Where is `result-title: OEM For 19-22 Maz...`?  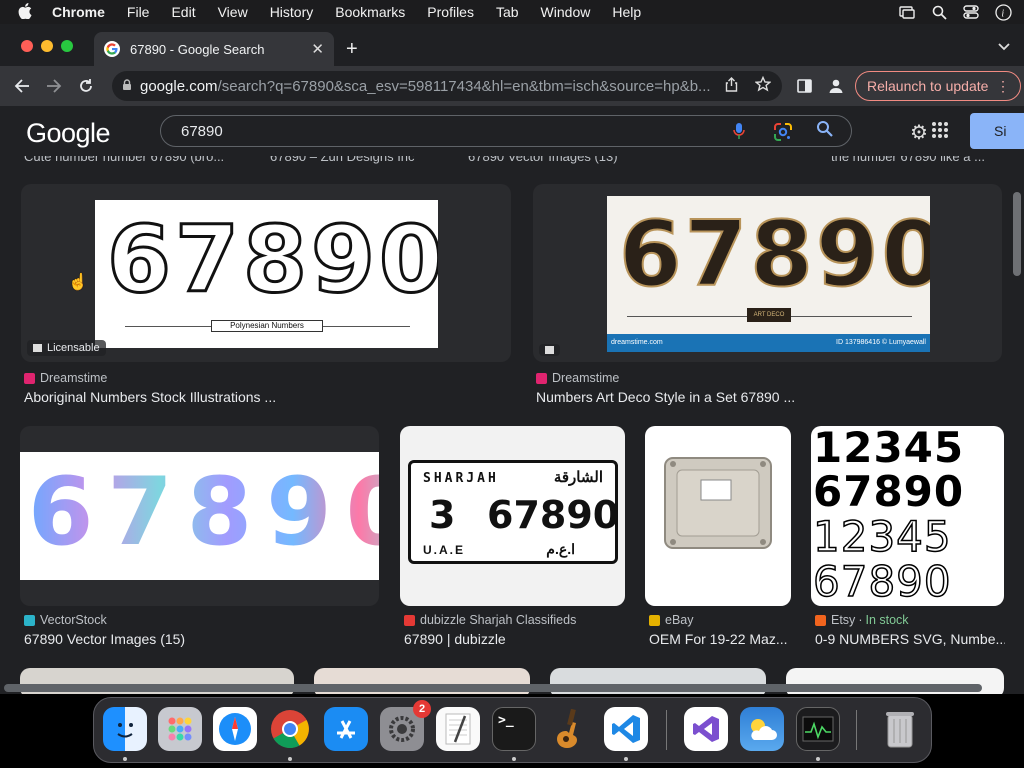
result-title: OEM For 19-22 Maz... is located at coordinates (724, 639).